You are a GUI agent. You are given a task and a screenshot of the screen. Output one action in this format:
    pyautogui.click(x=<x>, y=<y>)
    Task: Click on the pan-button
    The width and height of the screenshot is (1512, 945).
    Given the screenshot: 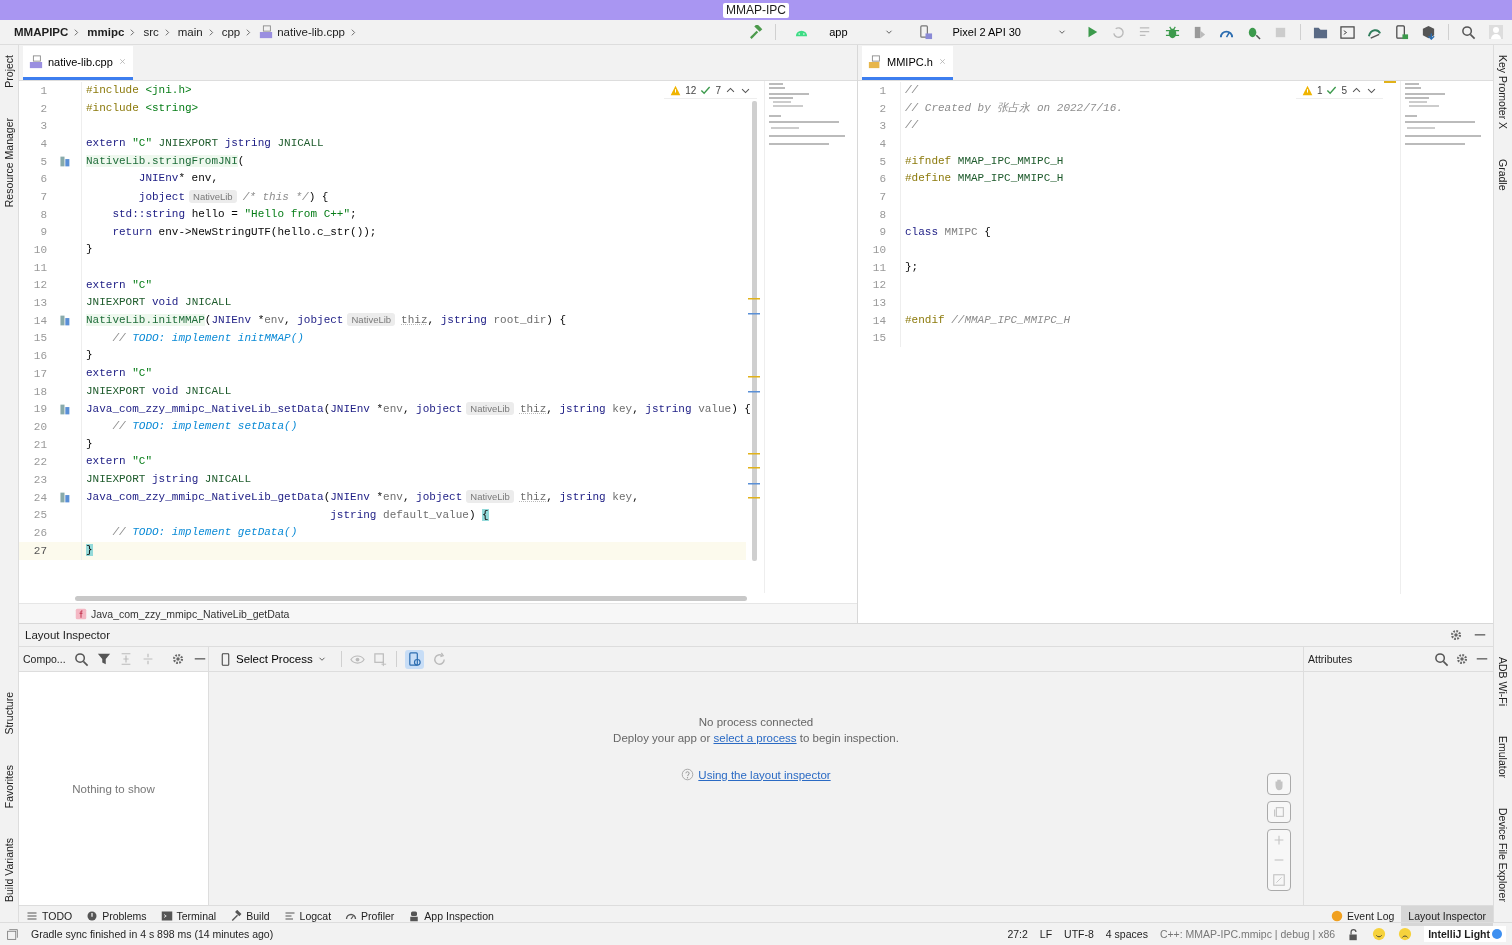 What is the action you would take?
    pyautogui.click(x=1279, y=784)
    